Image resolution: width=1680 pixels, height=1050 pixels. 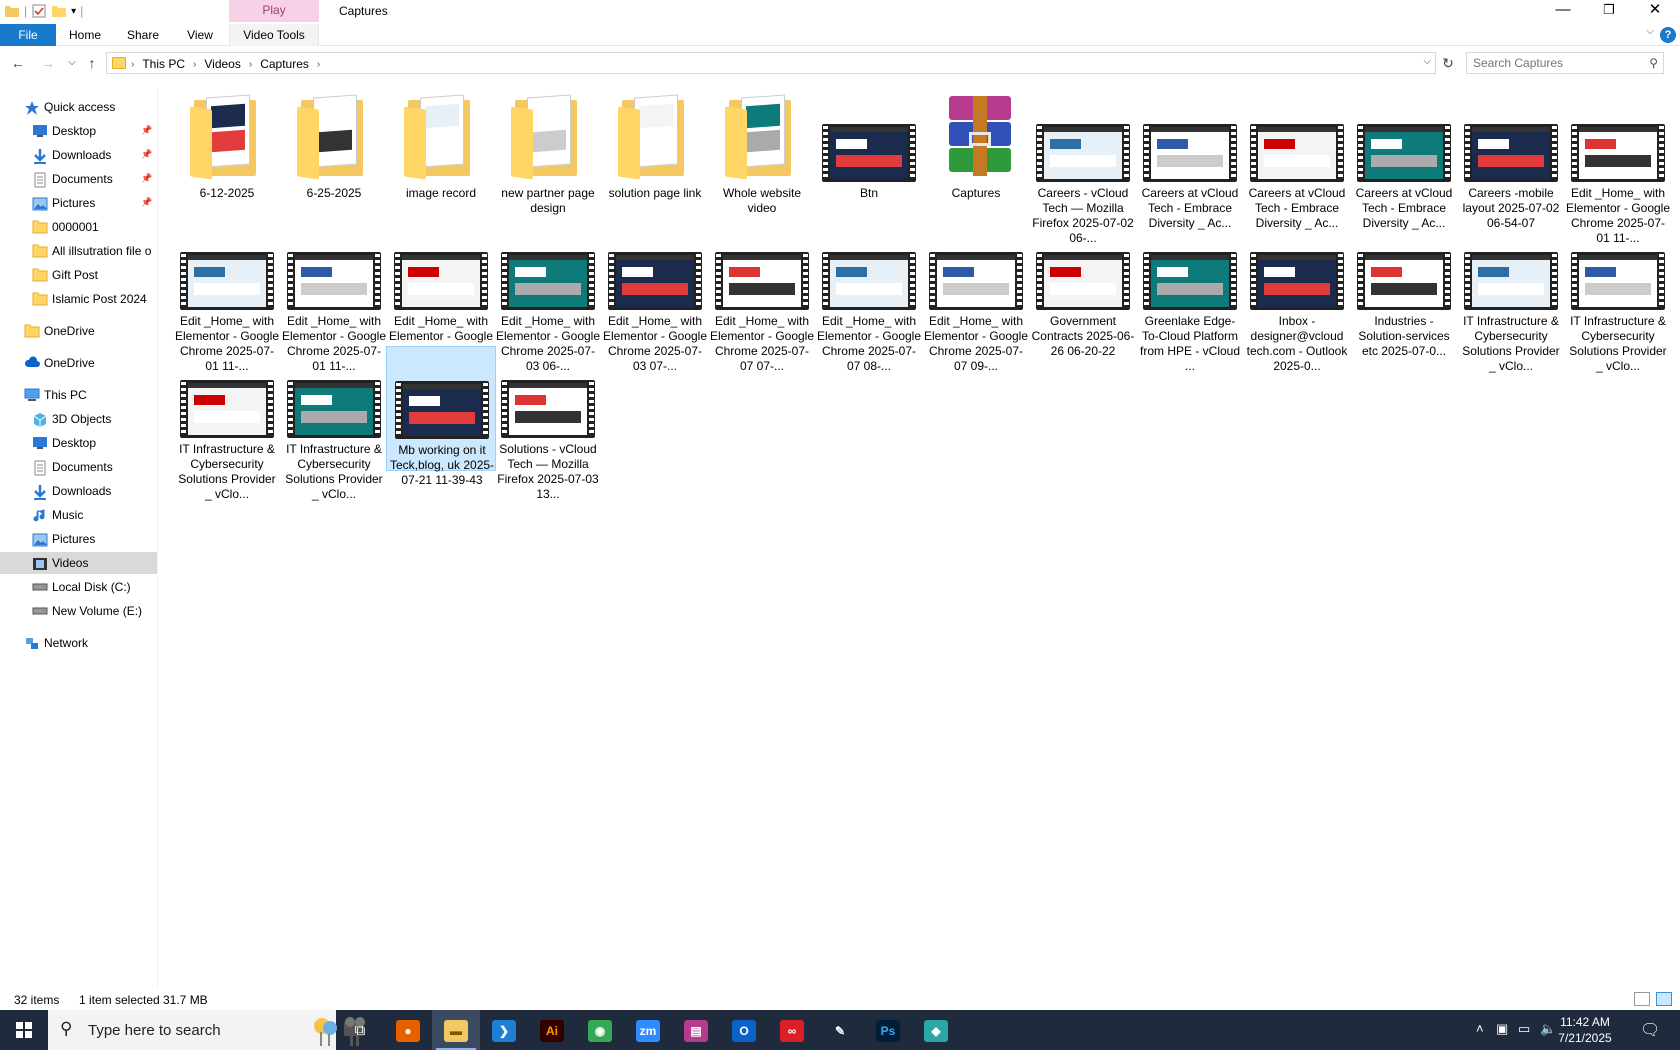 I want to click on search-box: ⚲, so click(x=1565, y=63).